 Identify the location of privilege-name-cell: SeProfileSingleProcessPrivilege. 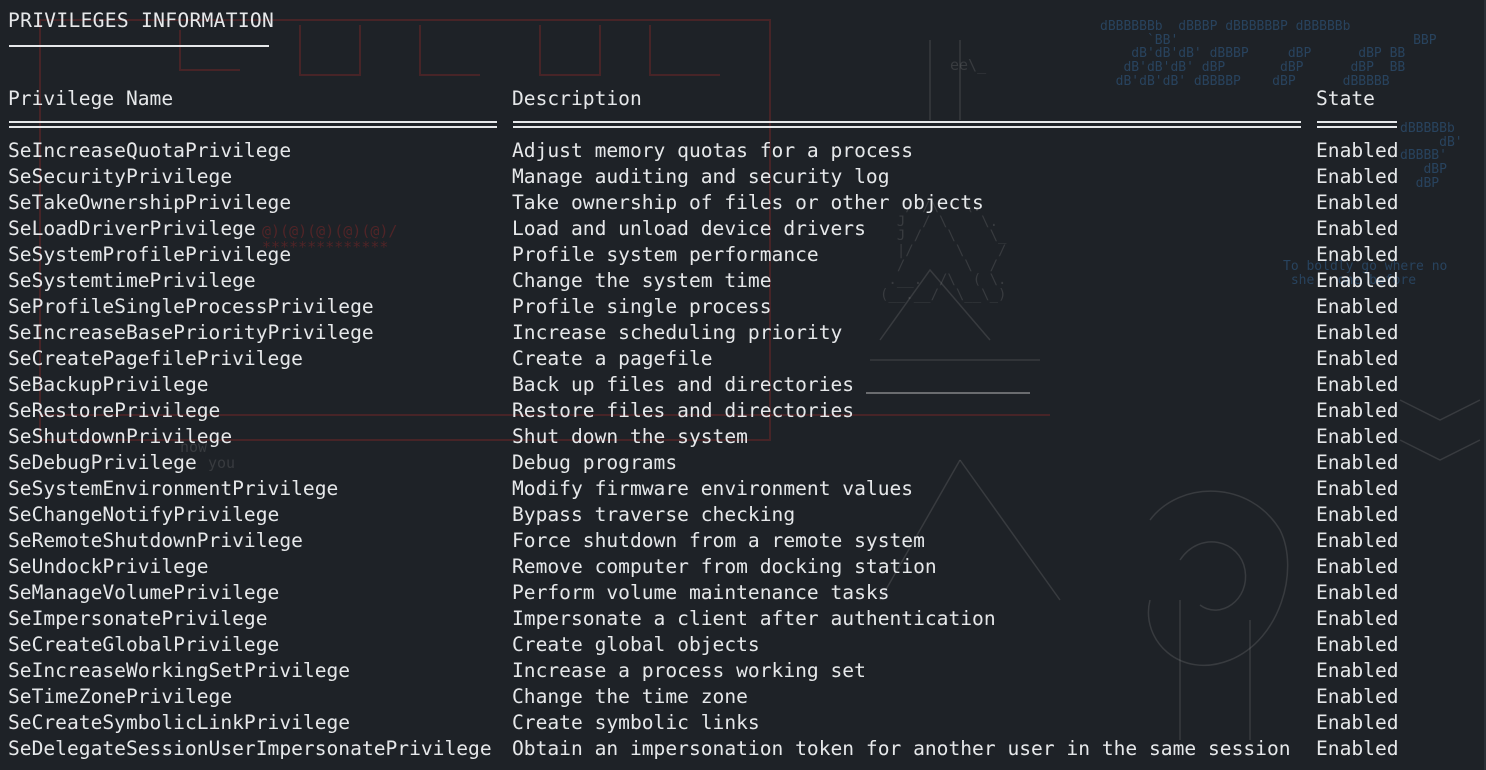
(191, 306).